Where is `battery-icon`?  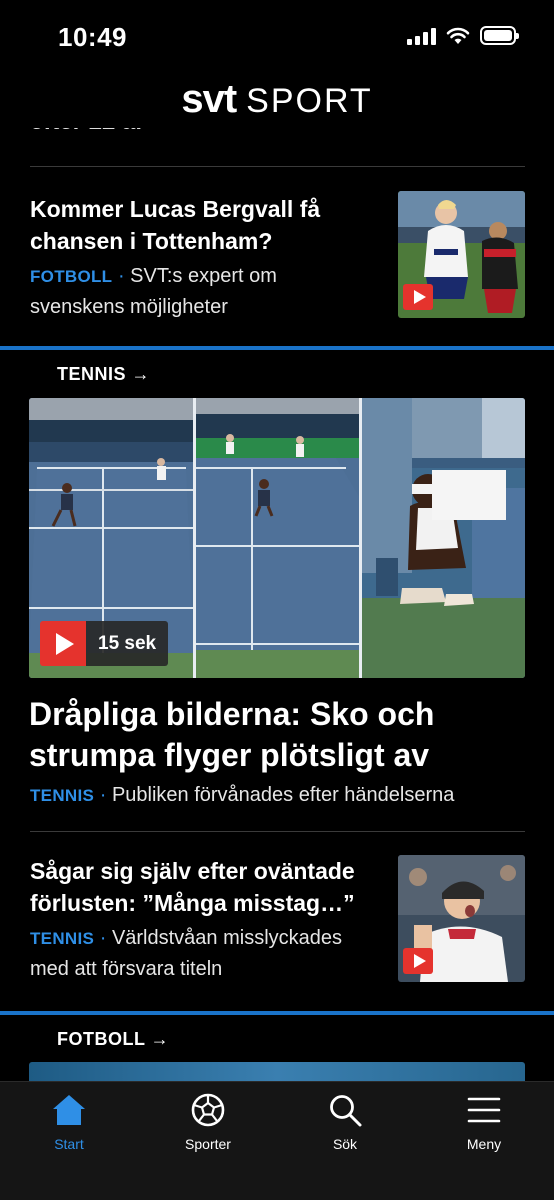
battery-icon is located at coordinates (499, 35).